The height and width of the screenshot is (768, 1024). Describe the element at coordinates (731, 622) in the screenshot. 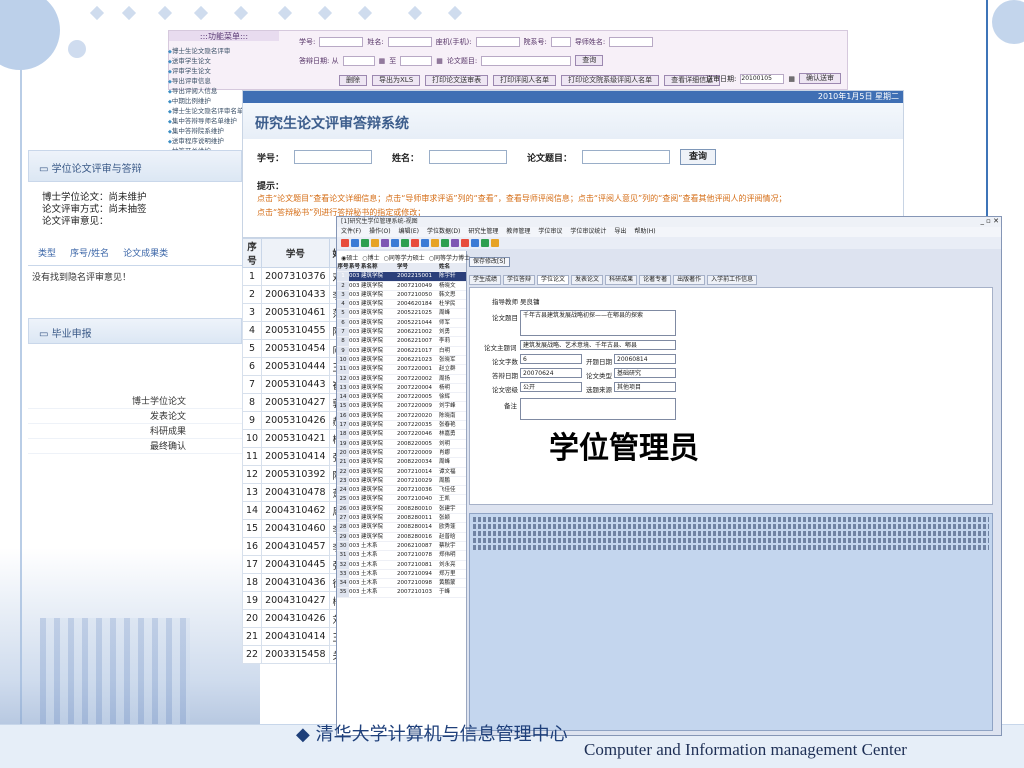

I see `abstract-text-area` at that location.